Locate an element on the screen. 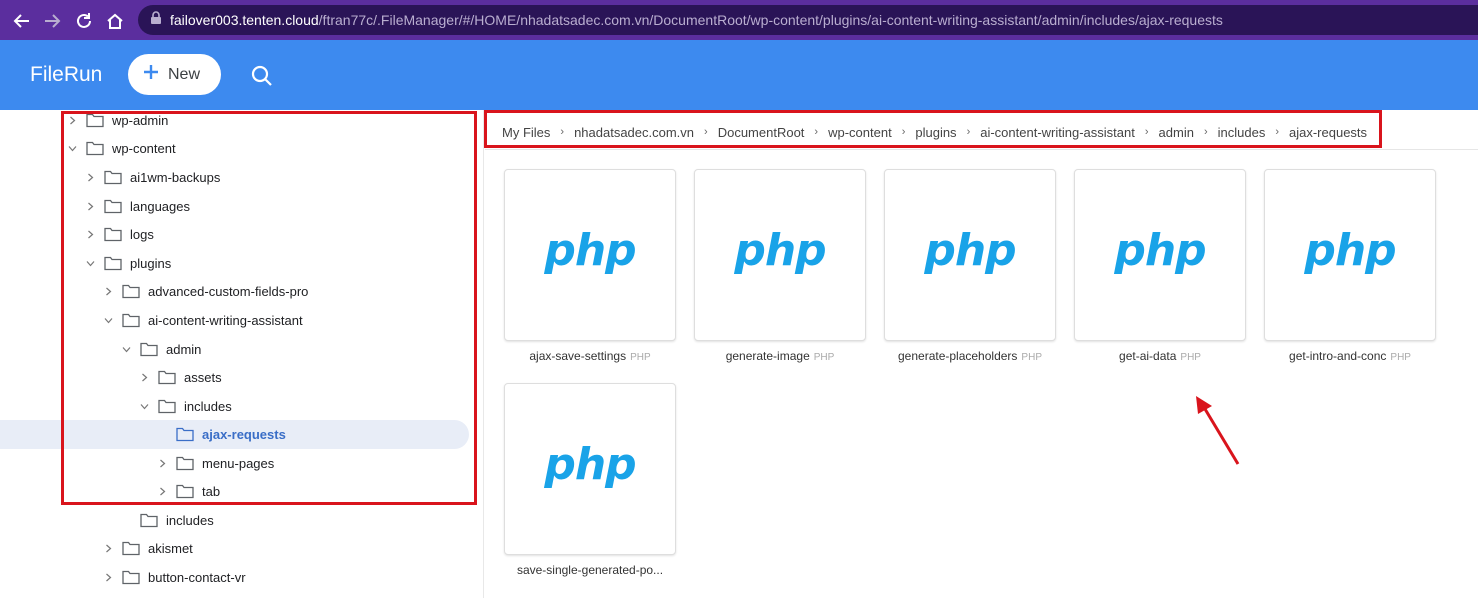  sidebar-item-akismet: akismet is located at coordinates (147, 548).